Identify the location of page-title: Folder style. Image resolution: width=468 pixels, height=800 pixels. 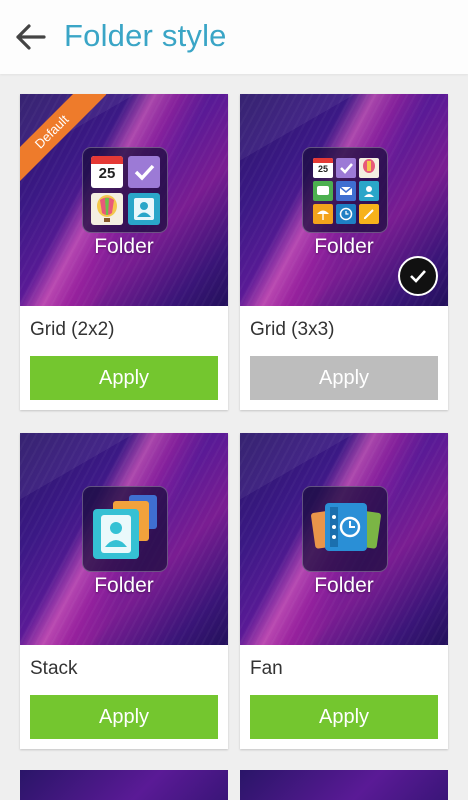
(145, 35).